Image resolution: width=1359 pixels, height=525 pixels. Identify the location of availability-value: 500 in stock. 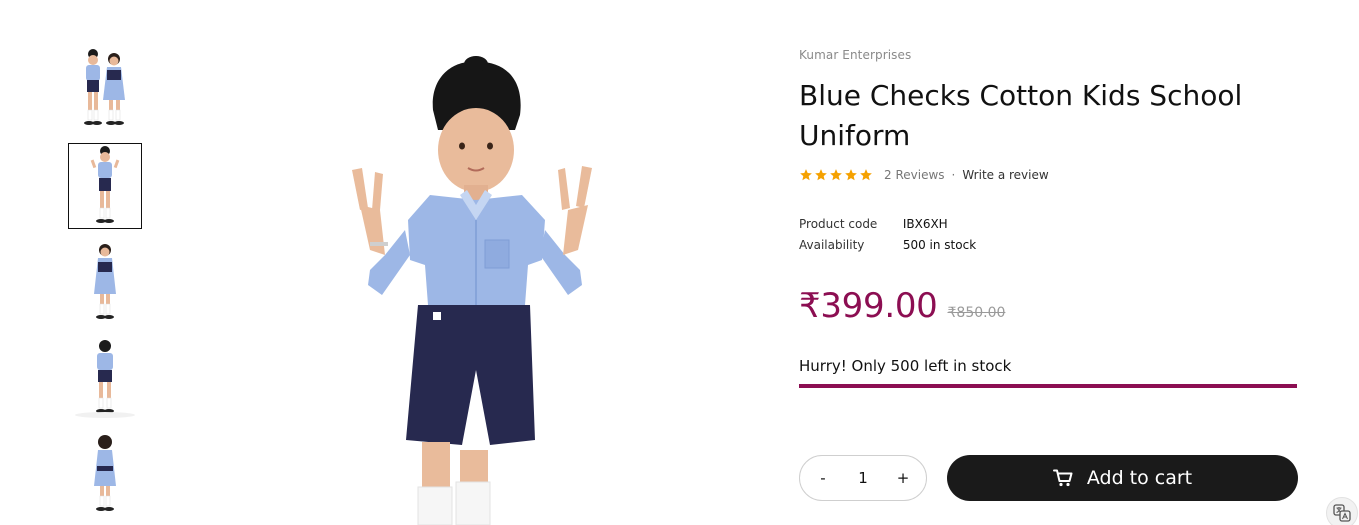
(939, 245).